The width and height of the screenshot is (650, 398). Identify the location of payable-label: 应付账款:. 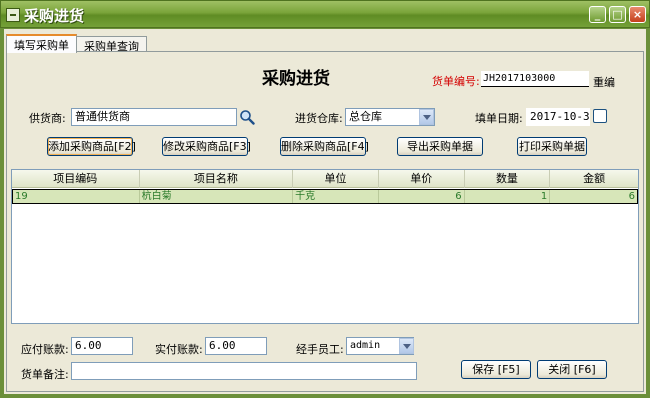
(45, 349).